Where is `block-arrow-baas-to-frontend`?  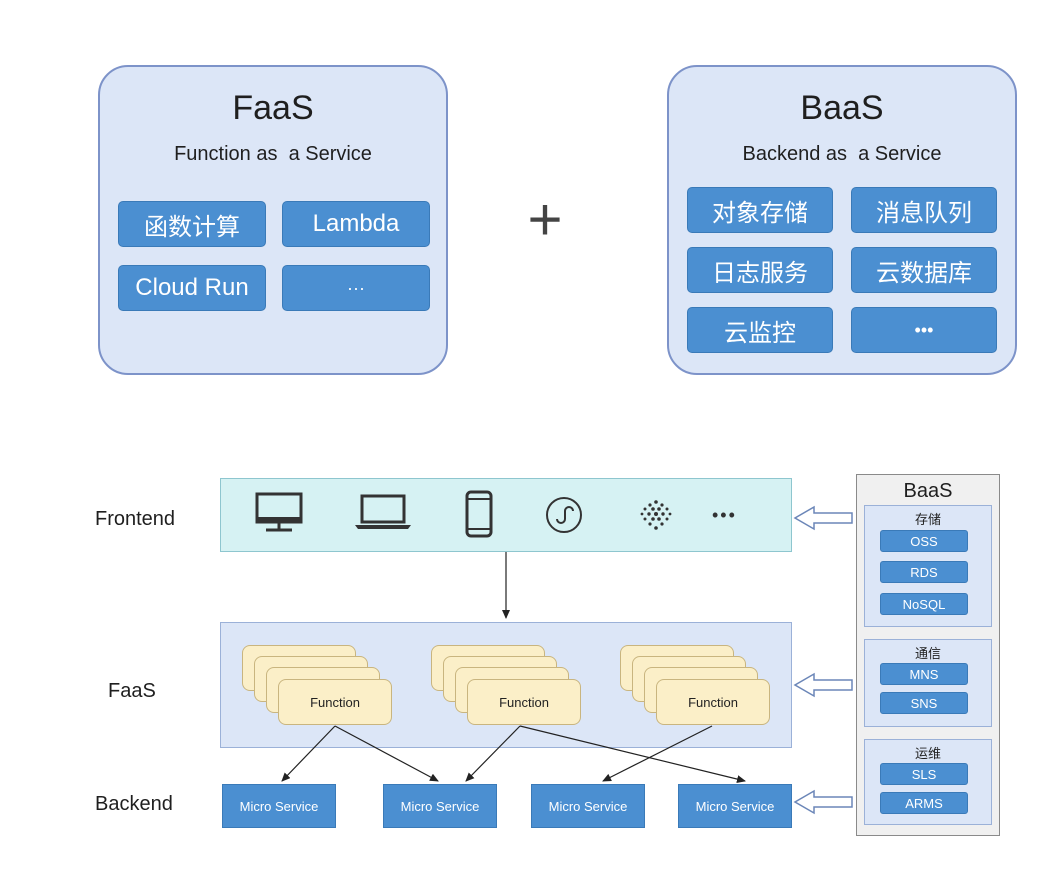
block-arrow-baas-to-frontend is located at coordinates (823, 518).